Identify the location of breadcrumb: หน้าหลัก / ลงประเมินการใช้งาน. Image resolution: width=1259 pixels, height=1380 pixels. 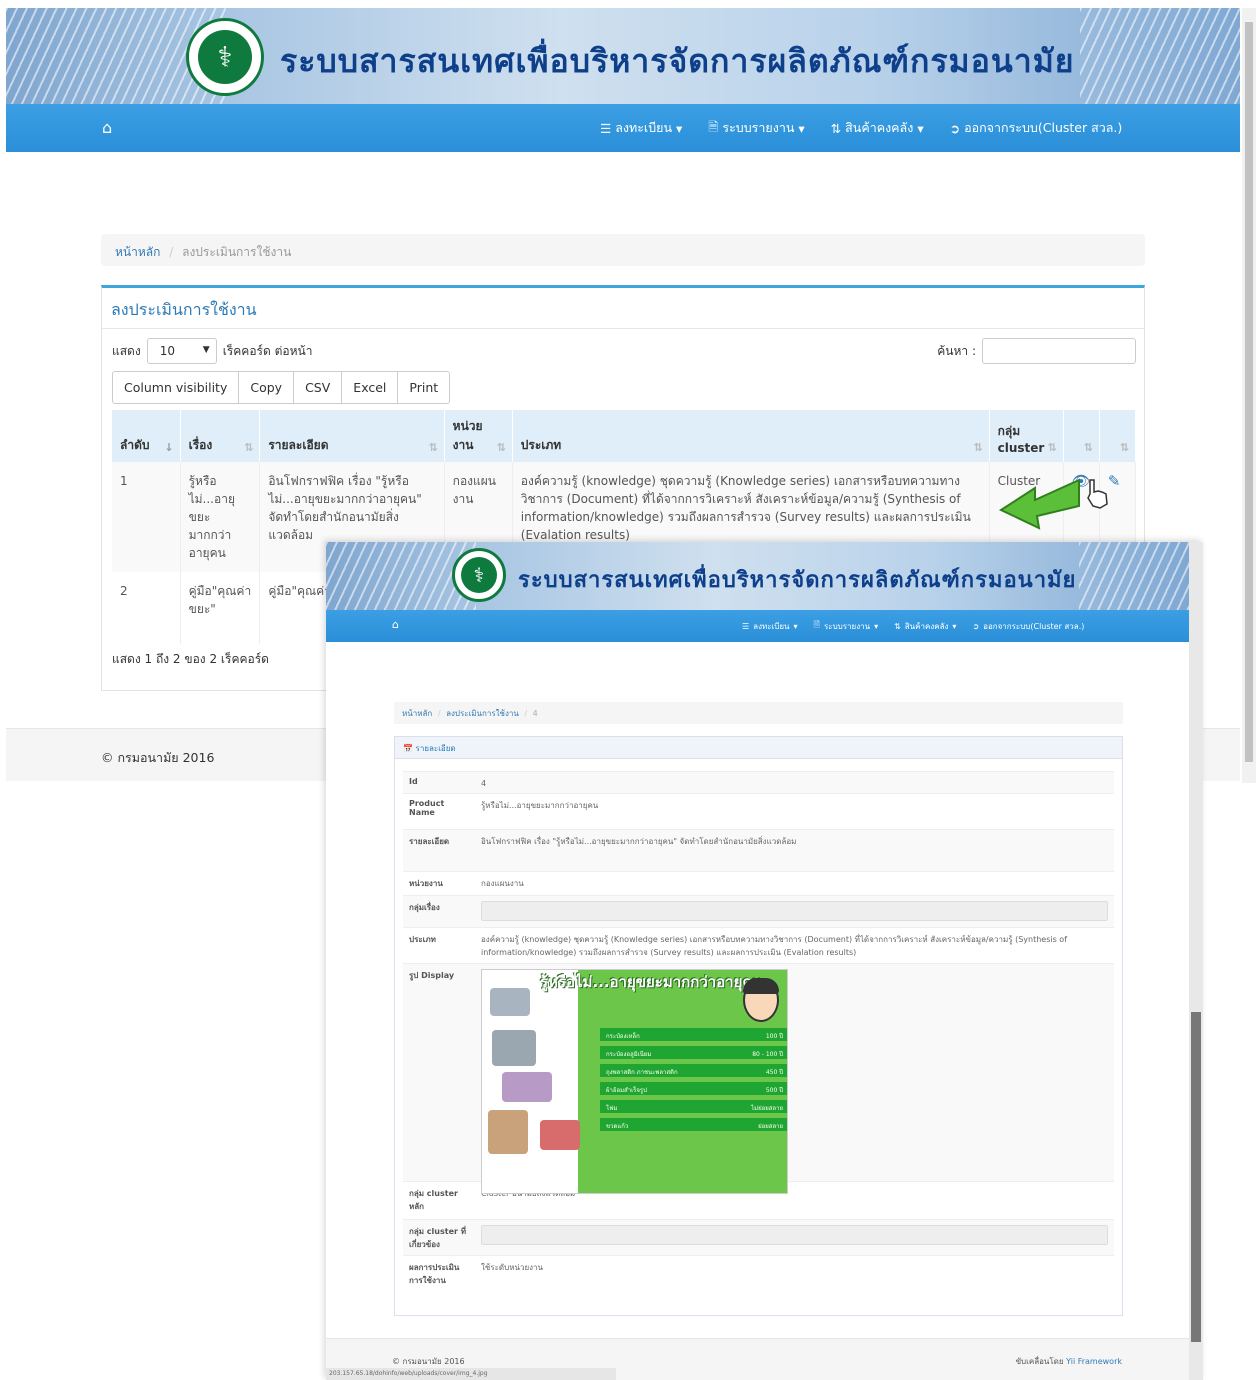
(623, 250).